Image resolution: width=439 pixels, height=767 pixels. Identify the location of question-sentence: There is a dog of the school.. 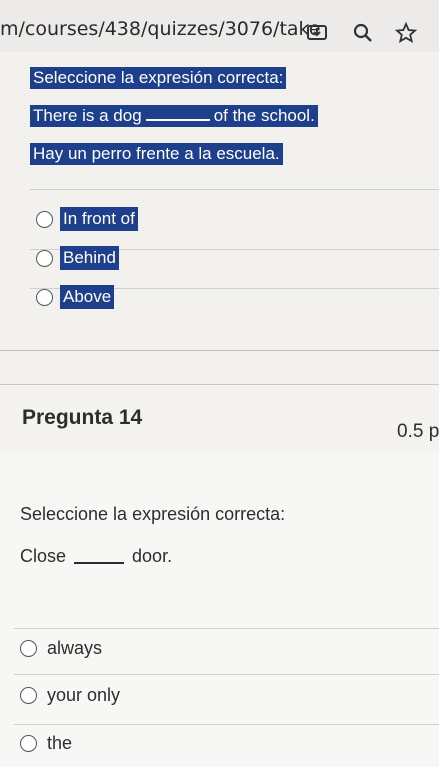
(174, 116).